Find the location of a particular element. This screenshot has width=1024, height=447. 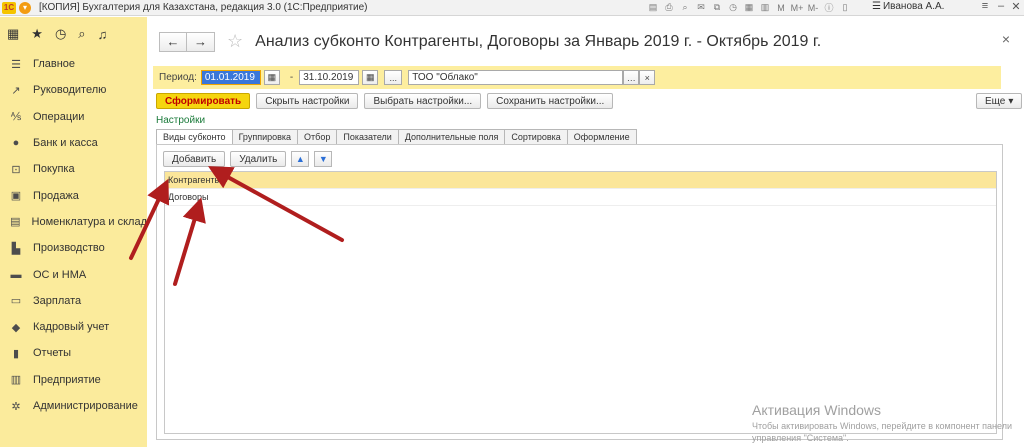

period-from-value: 01.01.2019 is located at coordinates (229, 77).